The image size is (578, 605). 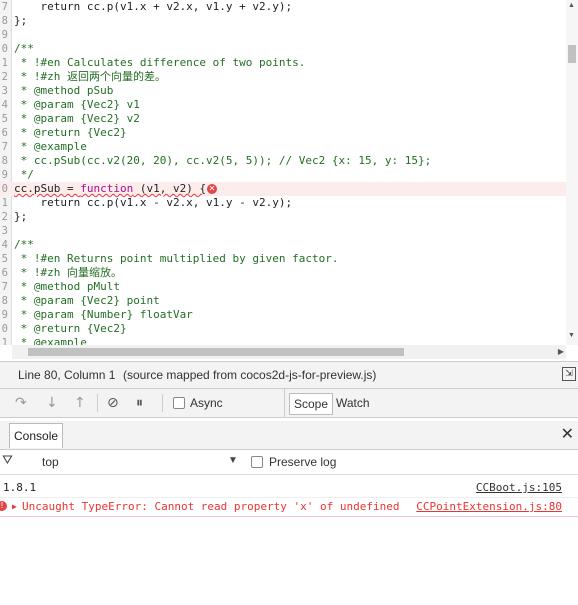 What do you see at coordinates (283, 189) in the screenshot?
I see `code-line-error: 0 ✕ cc.pSub = function (v1, v2) {` at bounding box center [283, 189].